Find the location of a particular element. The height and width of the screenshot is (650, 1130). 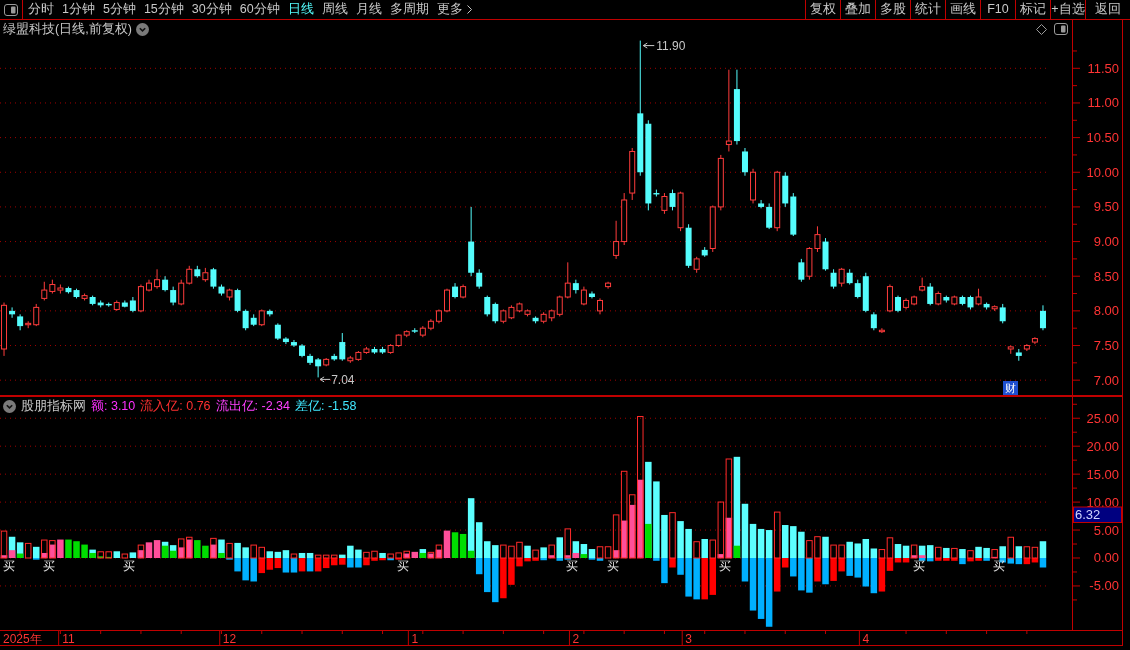

low-price-label: 7.04 is located at coordinates (343, 379).